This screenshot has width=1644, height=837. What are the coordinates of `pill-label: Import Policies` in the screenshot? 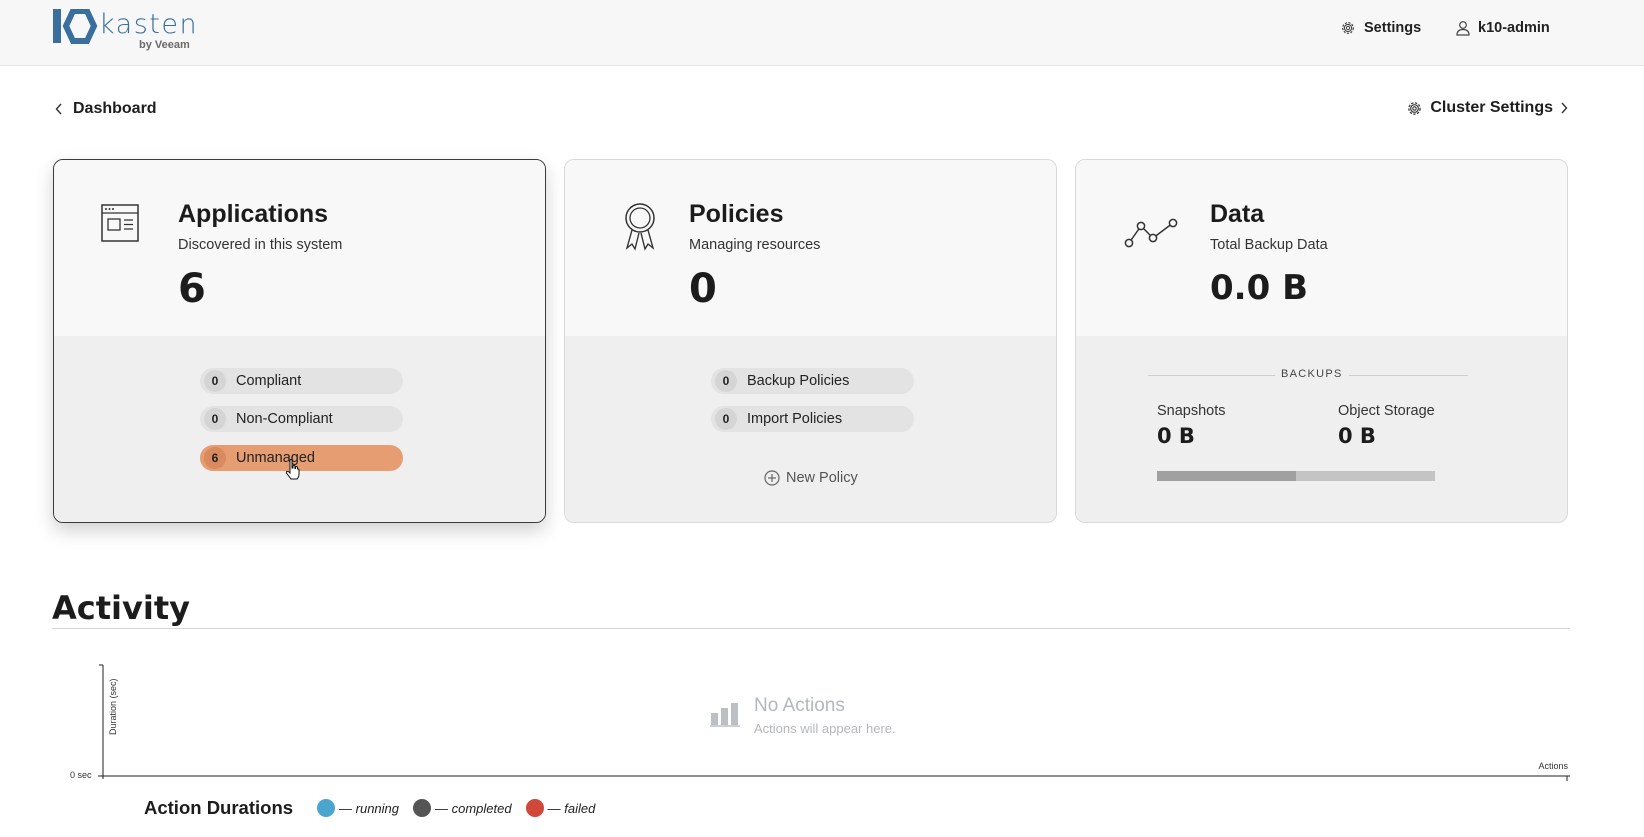 It's located at (795, 419).